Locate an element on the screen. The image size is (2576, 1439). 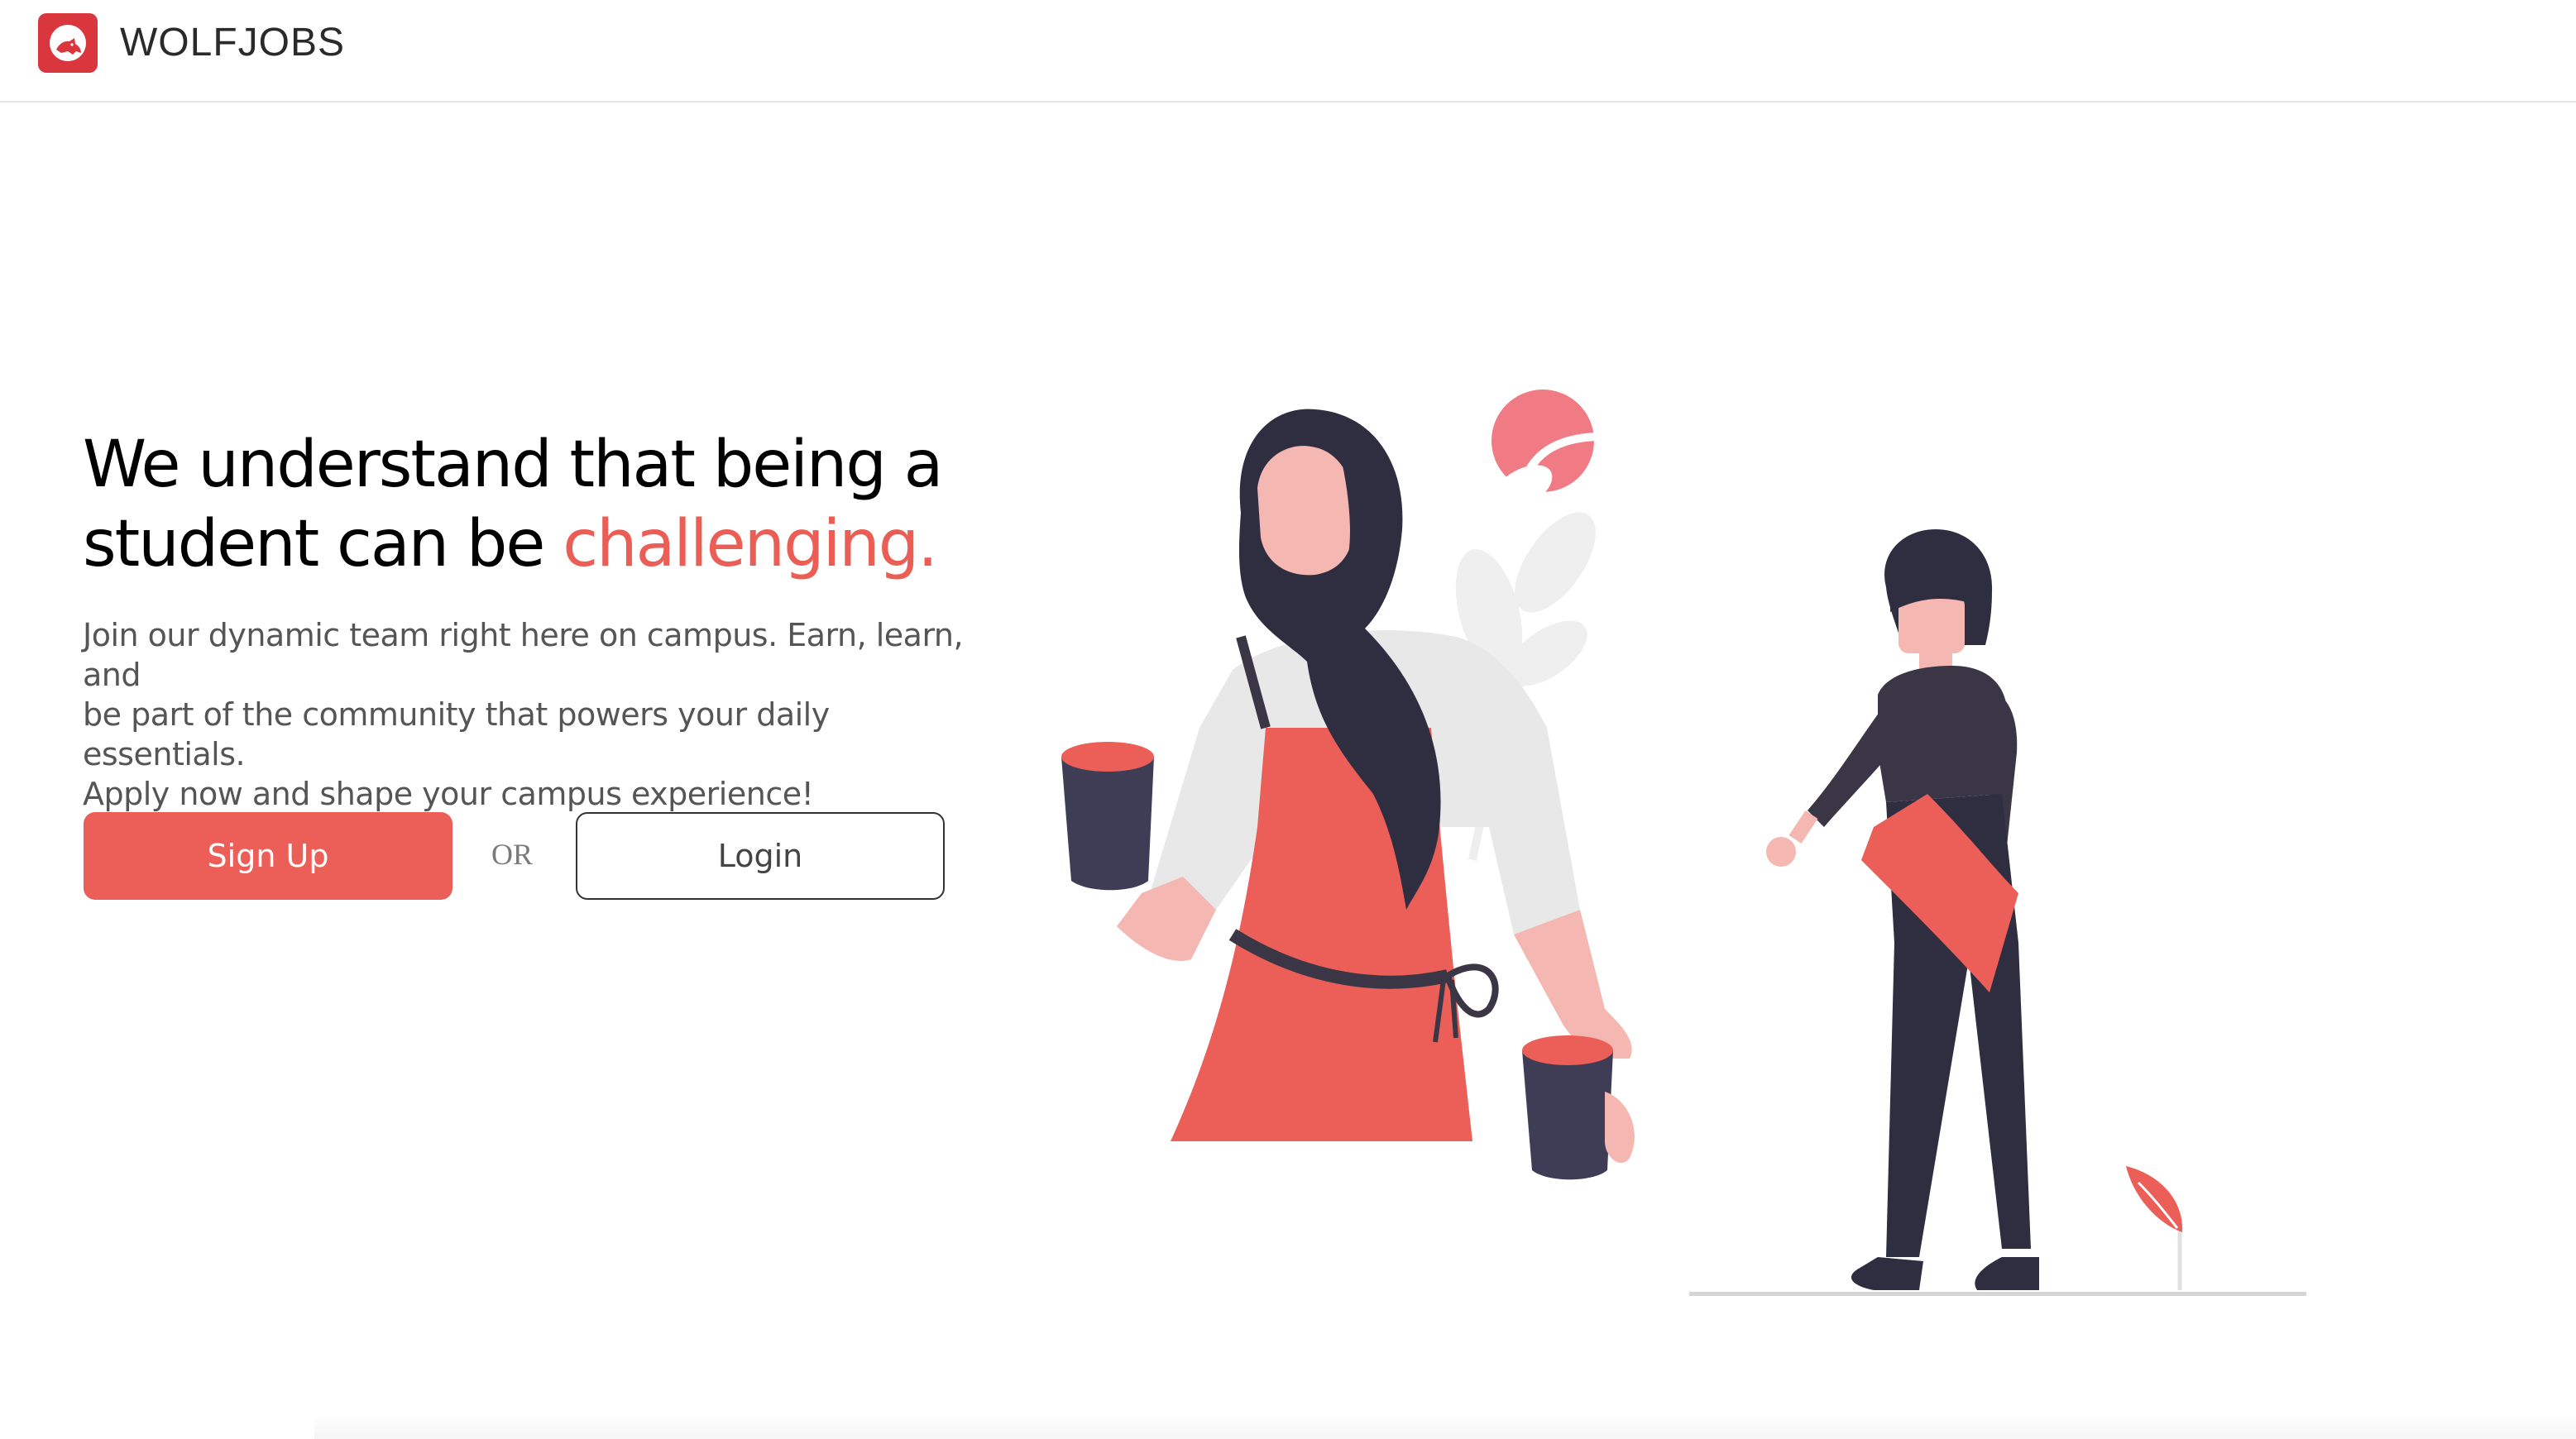
or-separator: OR is located at coordinates (512, 854).